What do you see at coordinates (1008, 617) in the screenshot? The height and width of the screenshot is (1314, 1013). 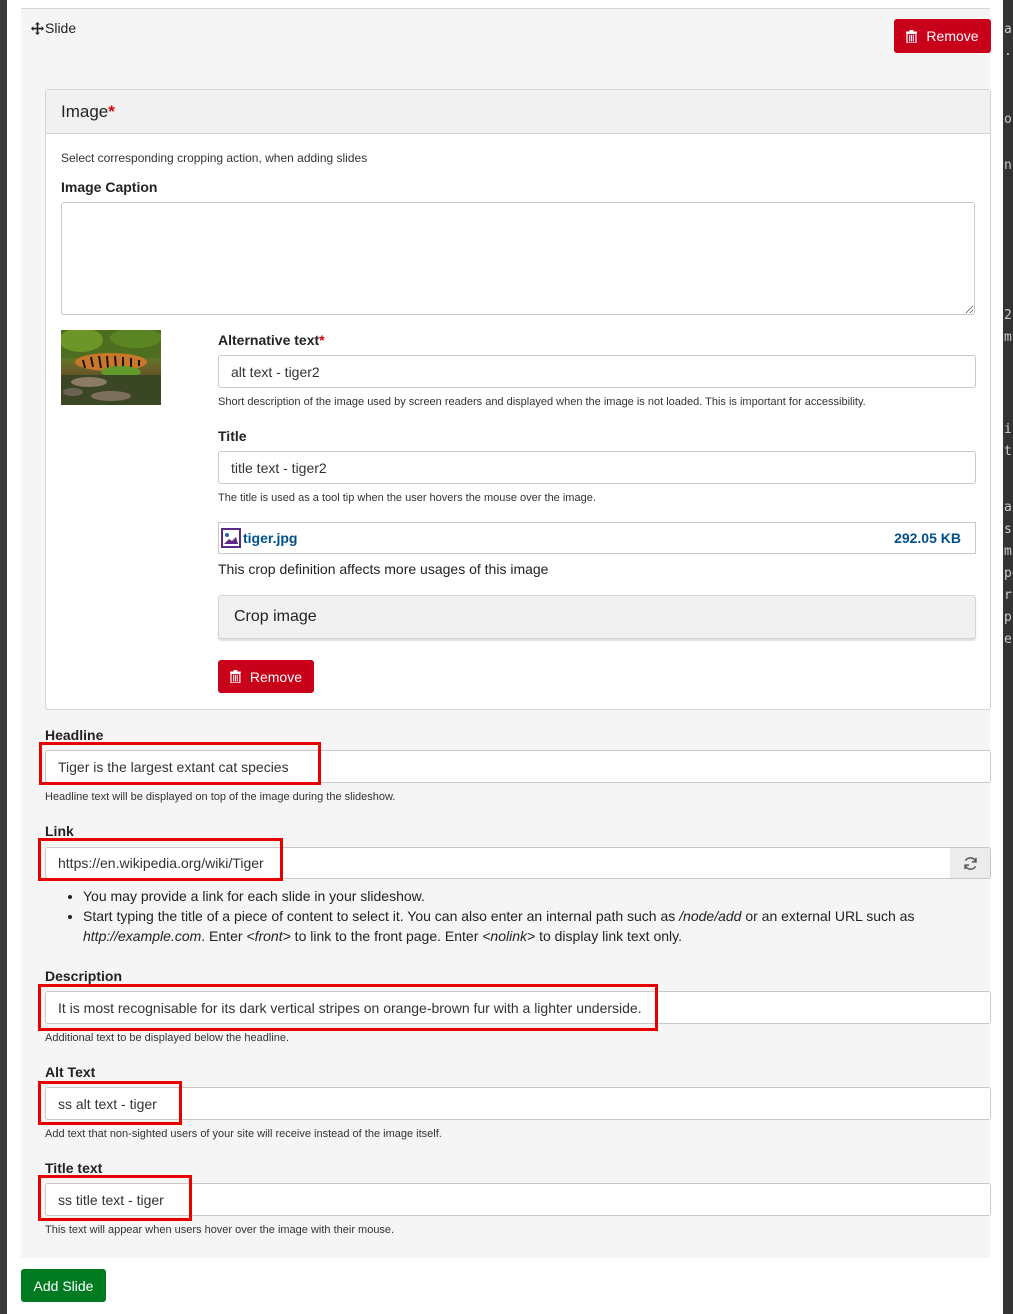 I see `background-text-fragment: pc` at bounding box center [1008, 617].